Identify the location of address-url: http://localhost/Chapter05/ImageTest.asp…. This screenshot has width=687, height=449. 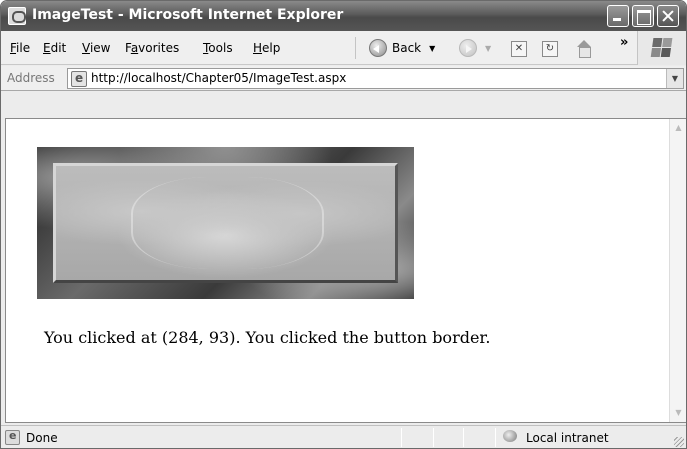
(219, 78).